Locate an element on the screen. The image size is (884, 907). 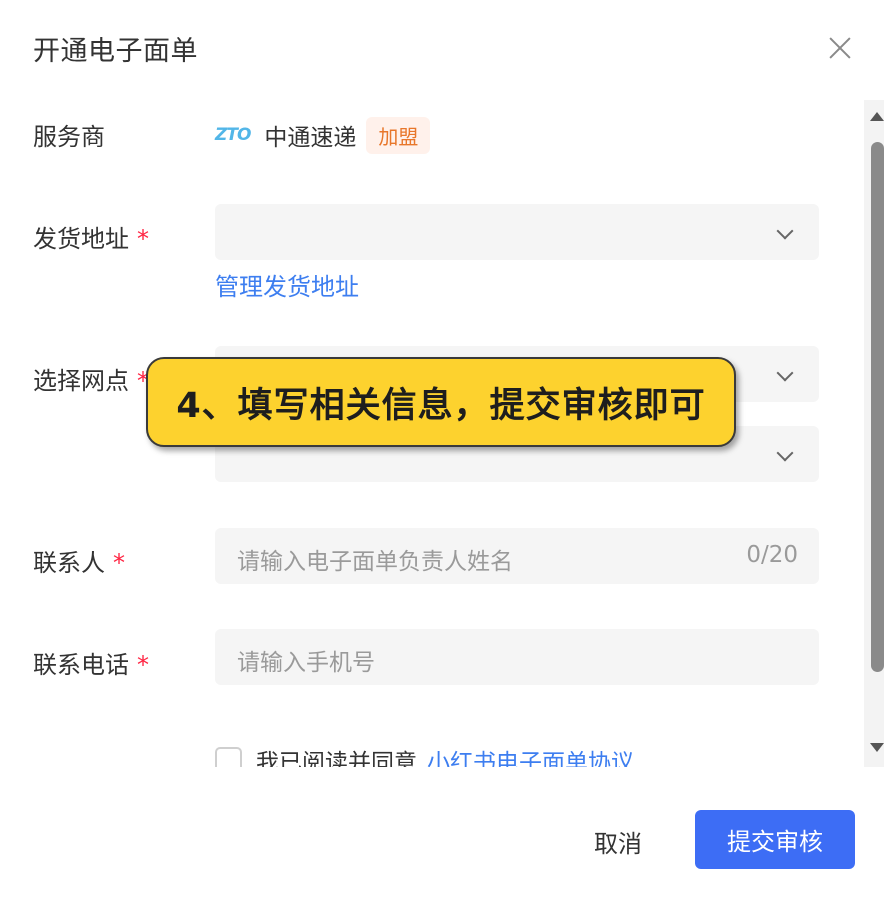
scroll-up-arrow-icon is located at coordinates (877, 116).